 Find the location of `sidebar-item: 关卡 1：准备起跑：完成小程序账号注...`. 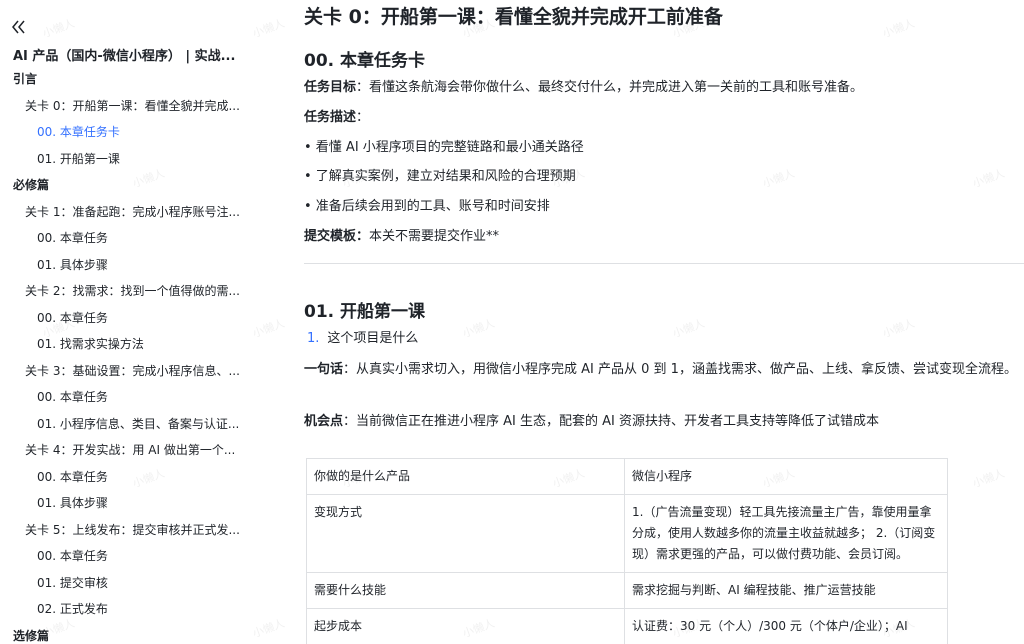

sidebar-item: 关卡 1：准备起跑：完成小程序账号注... is located at coordinates (131, 212).